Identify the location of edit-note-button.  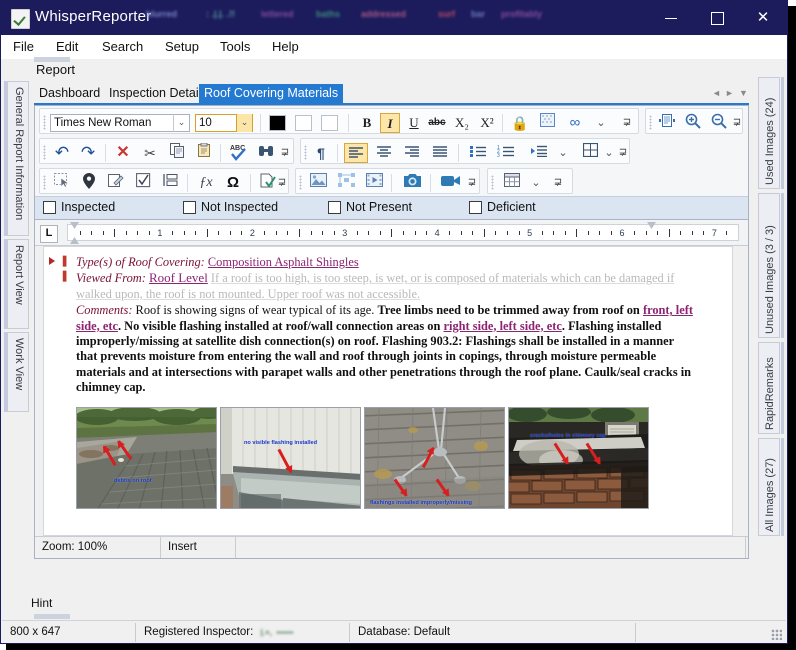
(116, 183).